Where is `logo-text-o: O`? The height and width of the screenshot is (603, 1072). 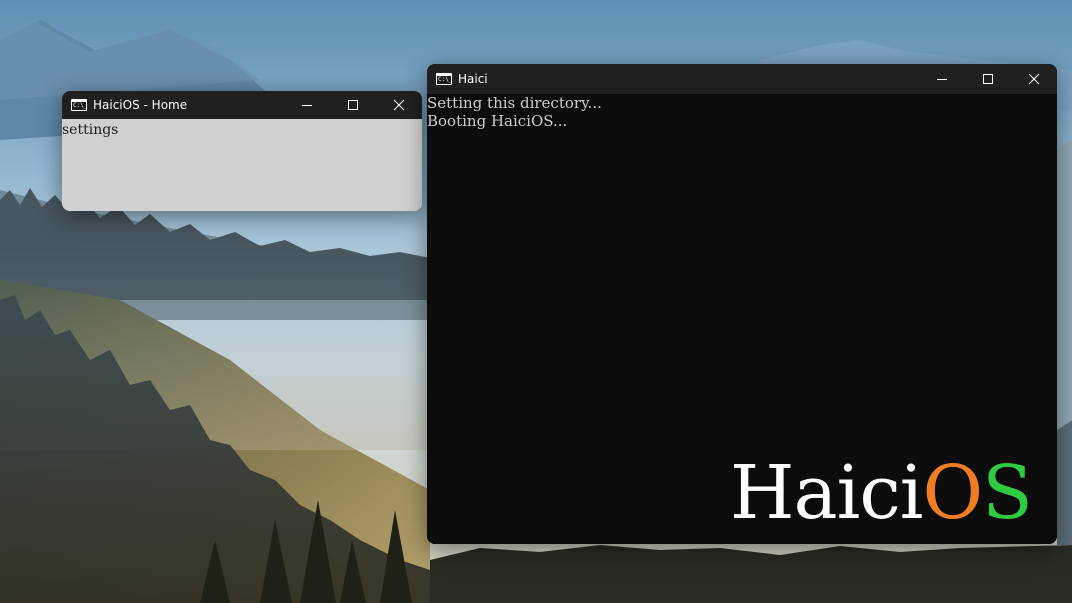
logo-text-o: O is located at coordinates (952, 493).